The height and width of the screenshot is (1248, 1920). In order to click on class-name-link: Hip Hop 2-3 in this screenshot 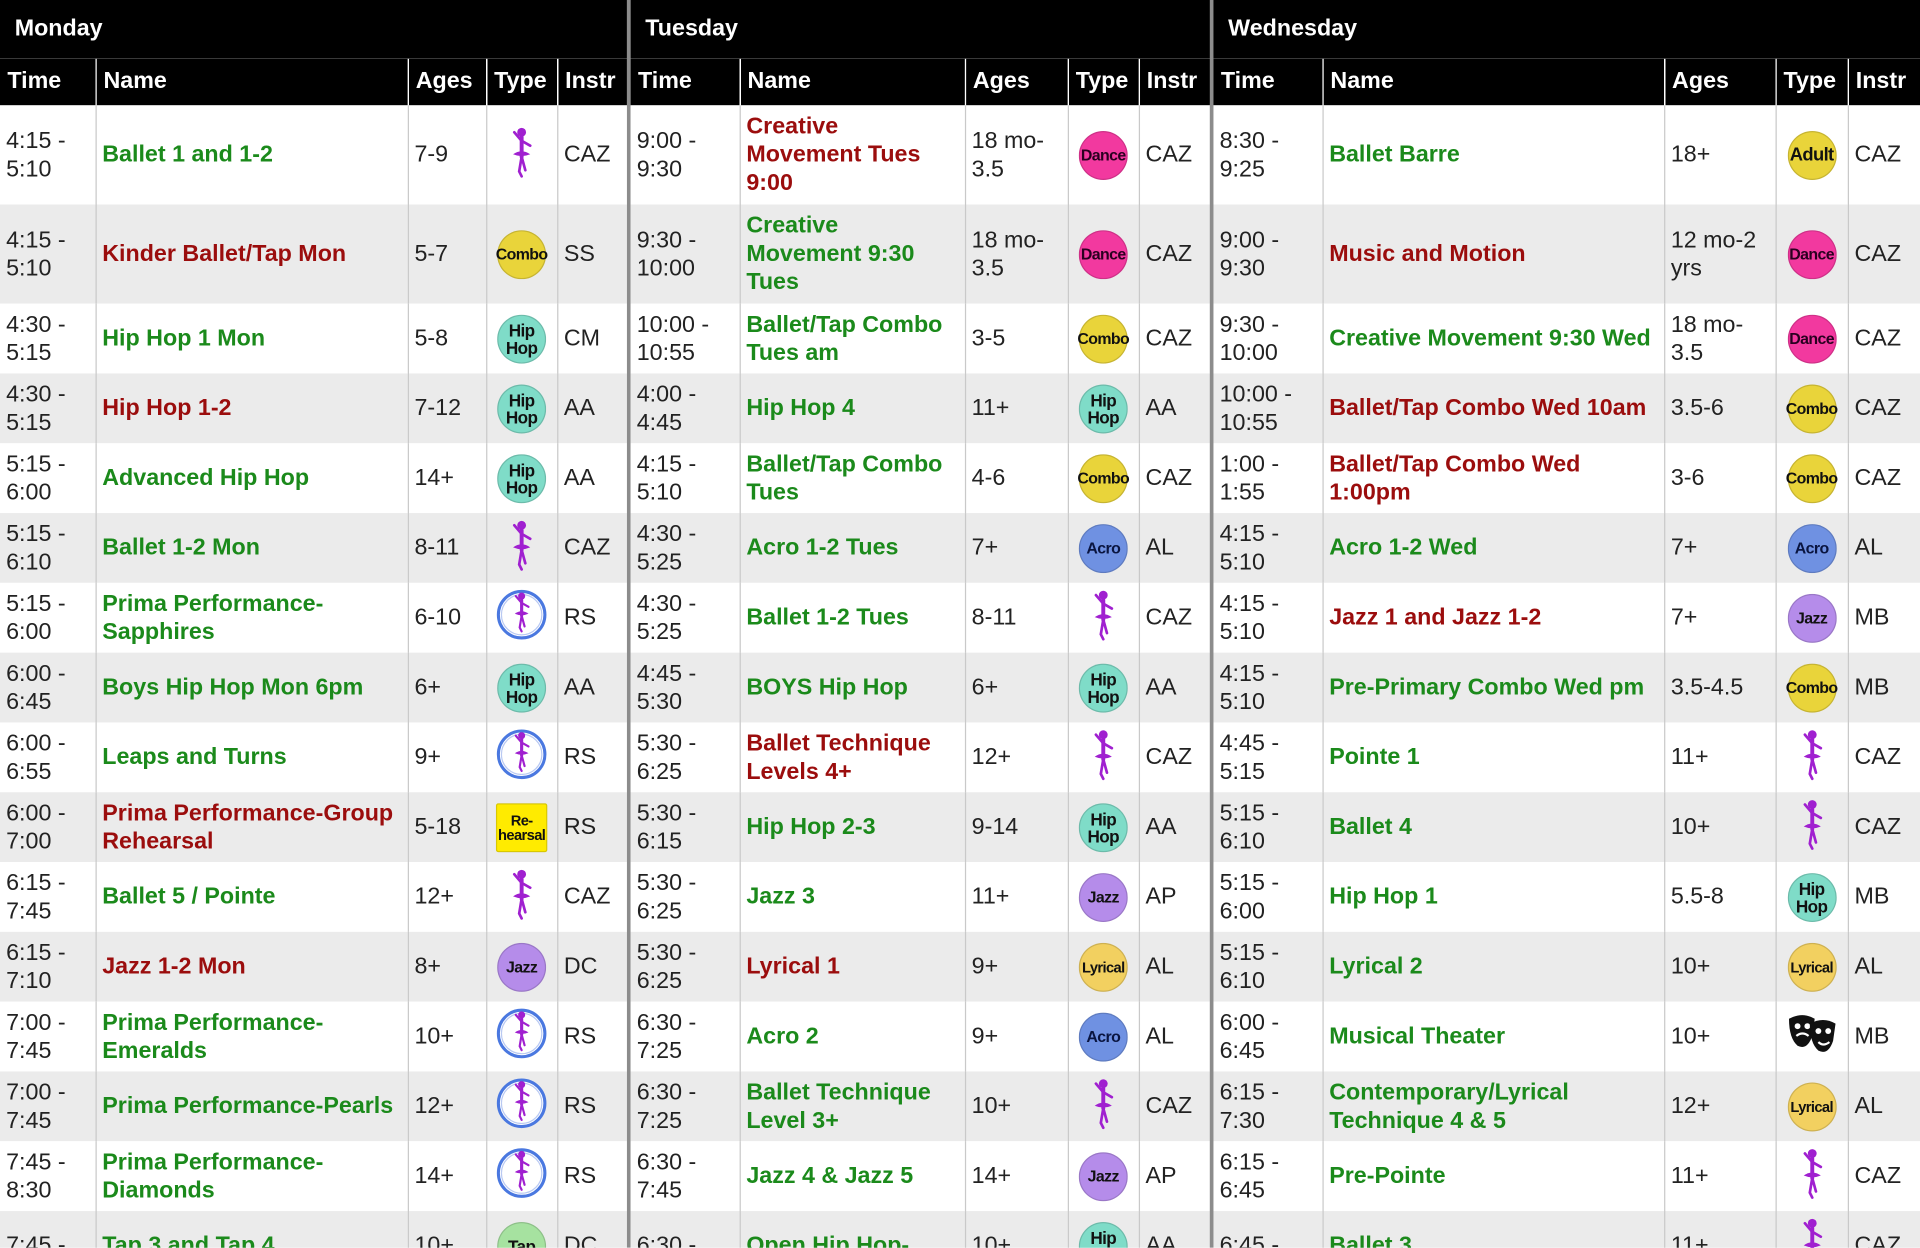, I will do `click(851, 827)`.